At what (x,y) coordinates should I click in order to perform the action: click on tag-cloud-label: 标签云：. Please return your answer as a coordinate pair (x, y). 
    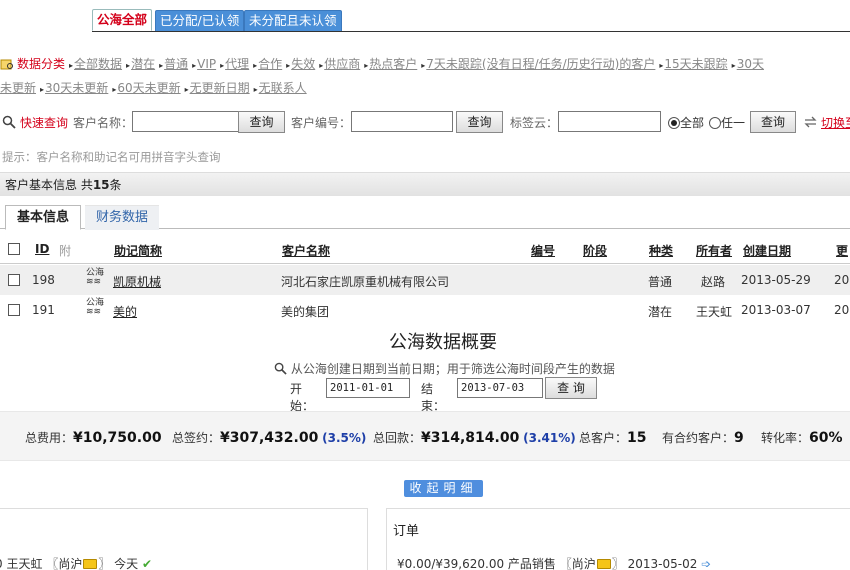
    Looking at the image, I should click on (534, 123).